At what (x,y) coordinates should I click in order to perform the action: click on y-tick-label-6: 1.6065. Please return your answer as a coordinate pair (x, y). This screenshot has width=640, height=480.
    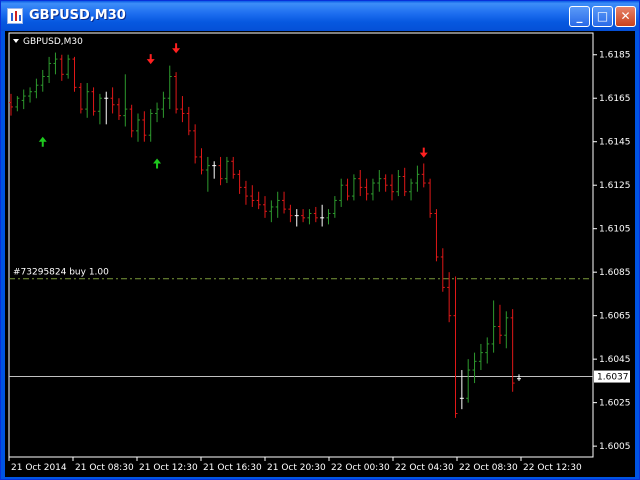
    Looking at the image, I should click on (615, 317).